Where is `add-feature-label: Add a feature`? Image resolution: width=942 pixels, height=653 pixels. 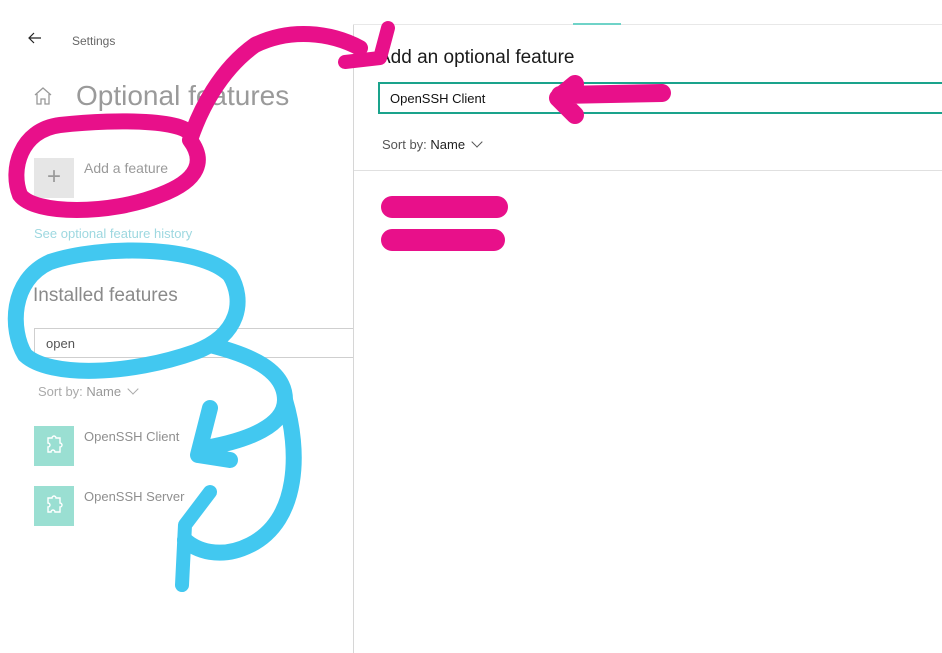 add-feature-label: Add a feature is located at coordinates (126, 168).